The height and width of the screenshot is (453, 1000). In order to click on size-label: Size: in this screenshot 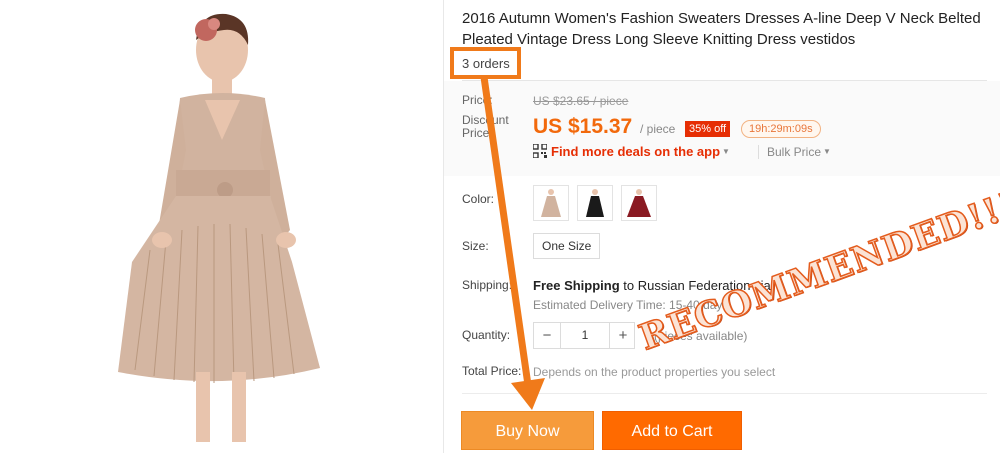, I will do `click(475, 246)`.